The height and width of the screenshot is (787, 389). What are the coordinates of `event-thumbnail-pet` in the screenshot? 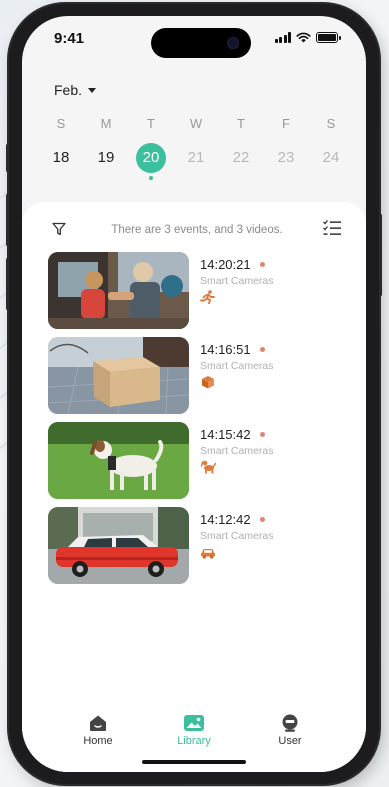 It's located at (118, 460).